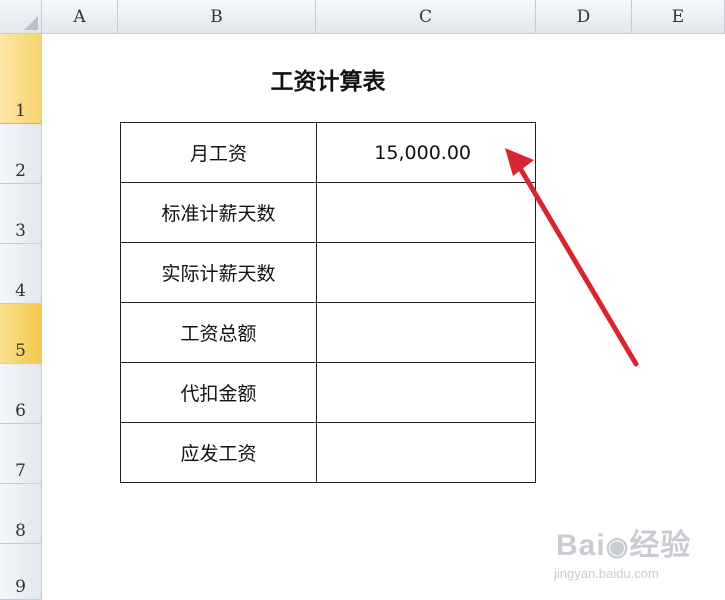 The width and height of the screenshot is (725, 600). I want to click on watermark-url: jingyan.baidu.com, so click(606, 573).